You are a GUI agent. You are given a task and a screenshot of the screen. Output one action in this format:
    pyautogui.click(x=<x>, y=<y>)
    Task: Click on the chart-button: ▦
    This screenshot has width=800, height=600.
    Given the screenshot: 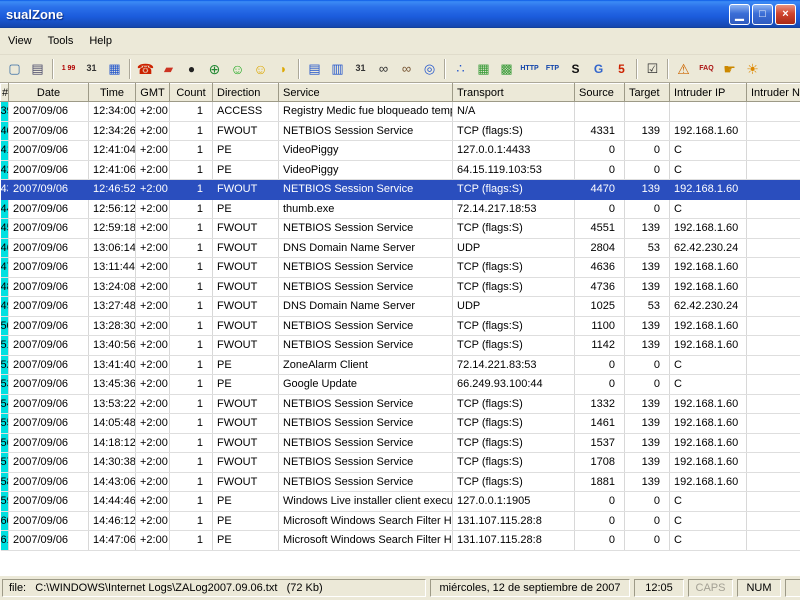 What is the action you would take?
    pyautogui.click(x=483, y=69)
    